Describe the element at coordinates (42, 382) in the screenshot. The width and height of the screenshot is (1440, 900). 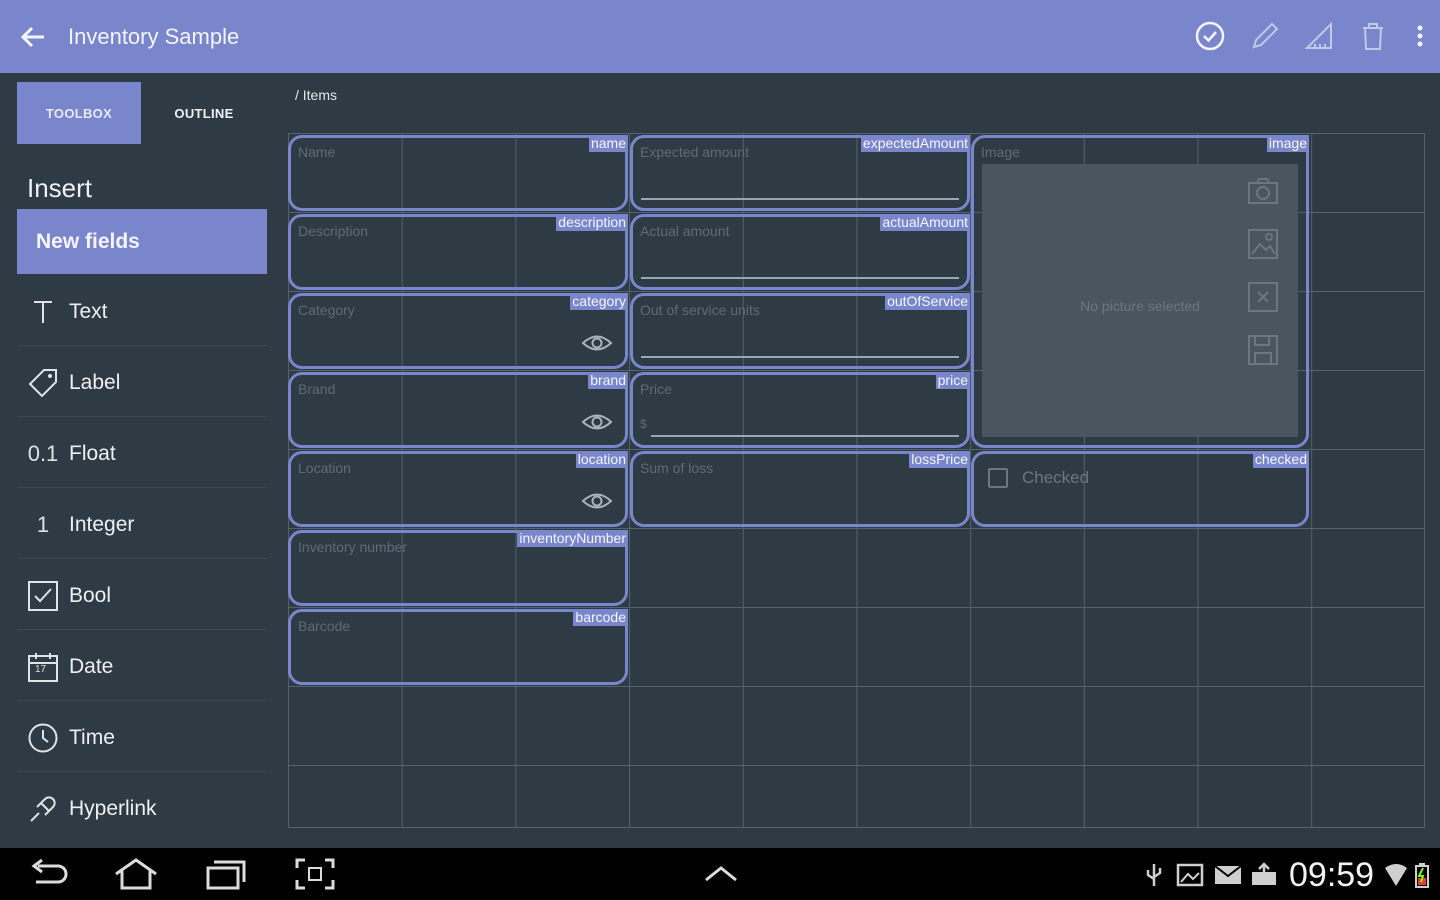
I see `label-tag-icon` at that location.